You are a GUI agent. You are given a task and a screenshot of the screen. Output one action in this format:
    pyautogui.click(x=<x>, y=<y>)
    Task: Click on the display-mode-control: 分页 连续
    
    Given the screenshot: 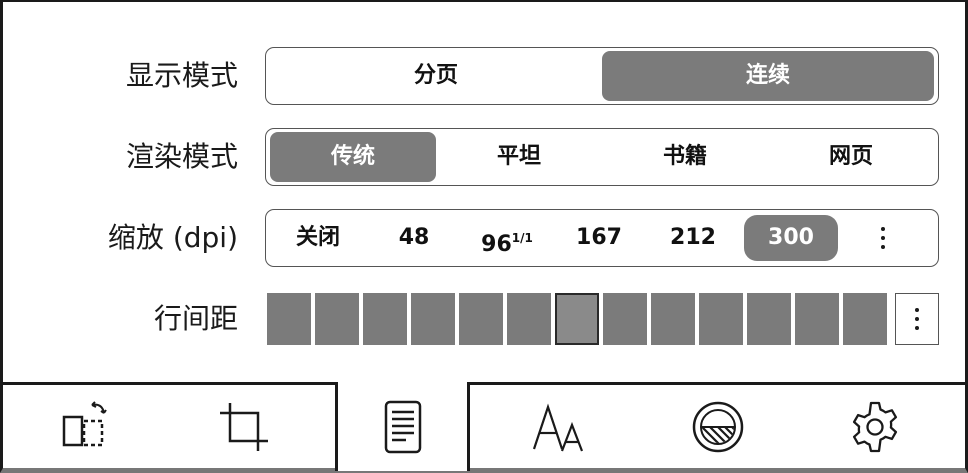 What is the action you would take?
    pyautogui.click(x=602, y=76)
    